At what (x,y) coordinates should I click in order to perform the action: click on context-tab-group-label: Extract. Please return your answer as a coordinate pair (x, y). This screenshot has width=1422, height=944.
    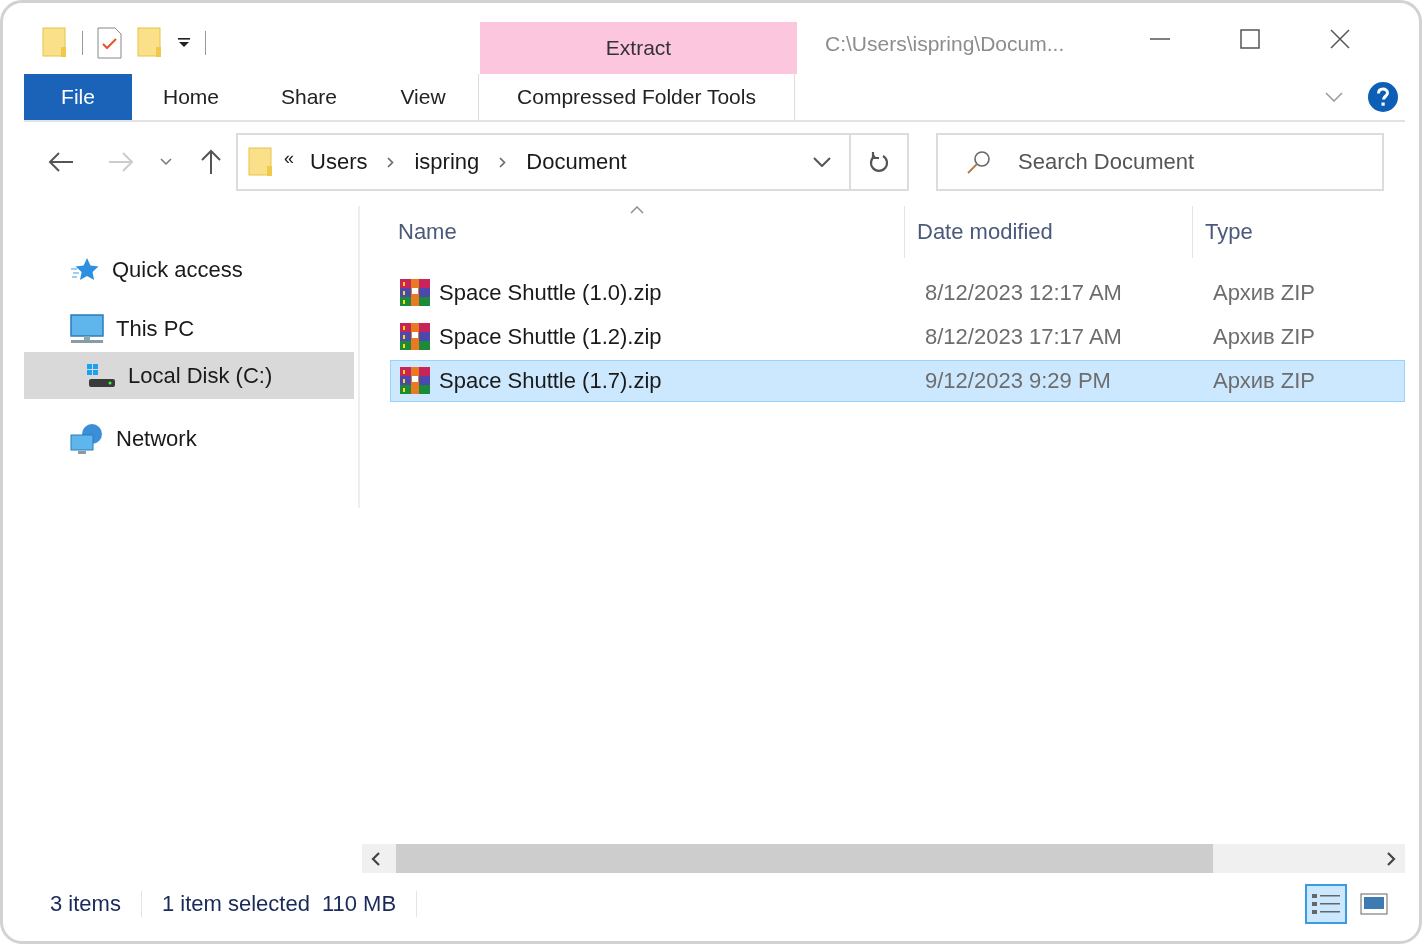
    Looking at the image, I should click on (638, 48).